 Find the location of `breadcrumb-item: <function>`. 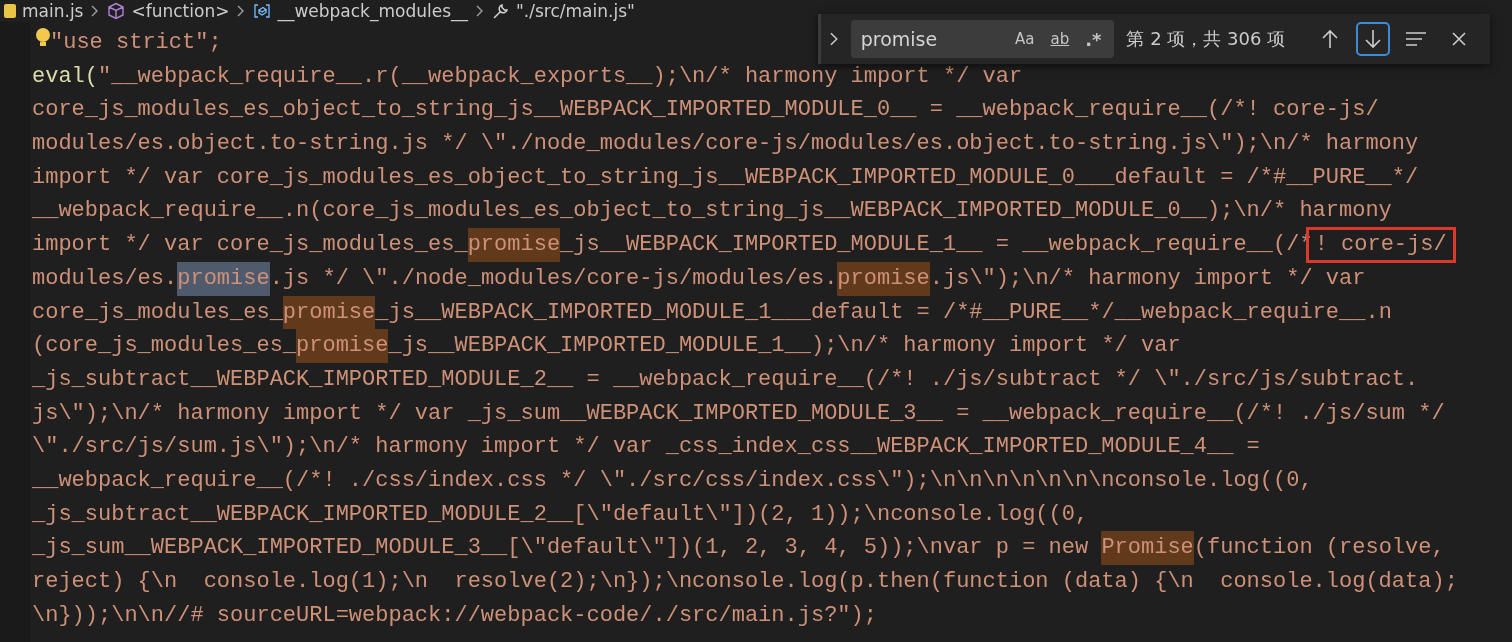

breadcrumb-item: <function> is located at coordinates (180, 11).